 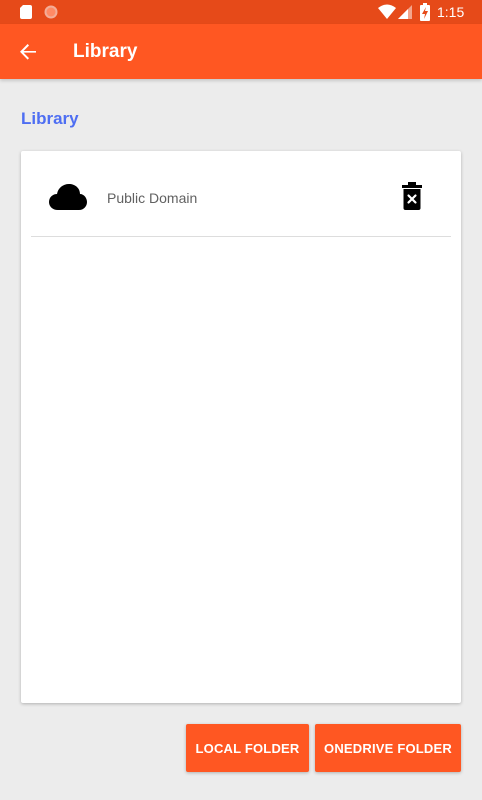 What do you see at coordinates (152, 198) in the screenshot?
I see `library-item-label: Public Domain` at bounding box center [152, 198].